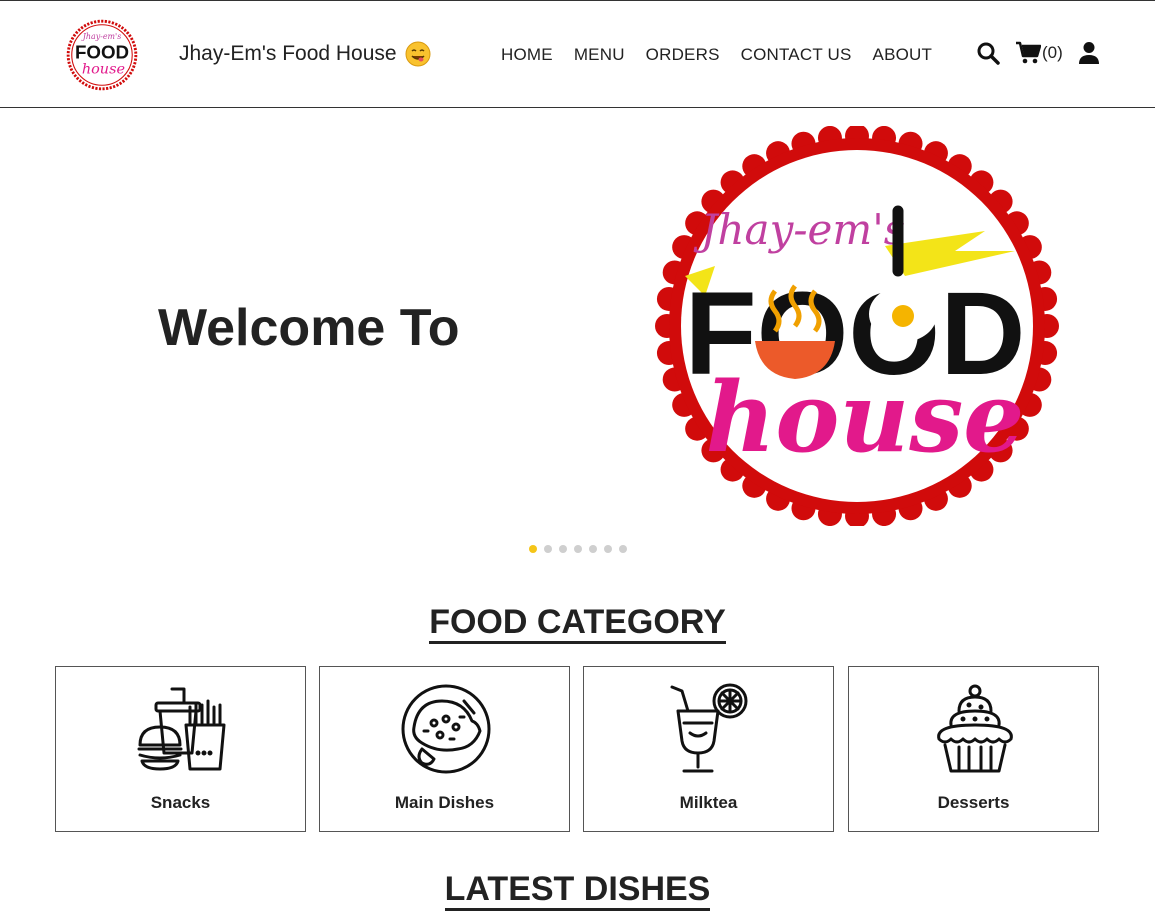 This screenshot has height=924, width=1155. I want to click on search-icon, so click(988, 53).